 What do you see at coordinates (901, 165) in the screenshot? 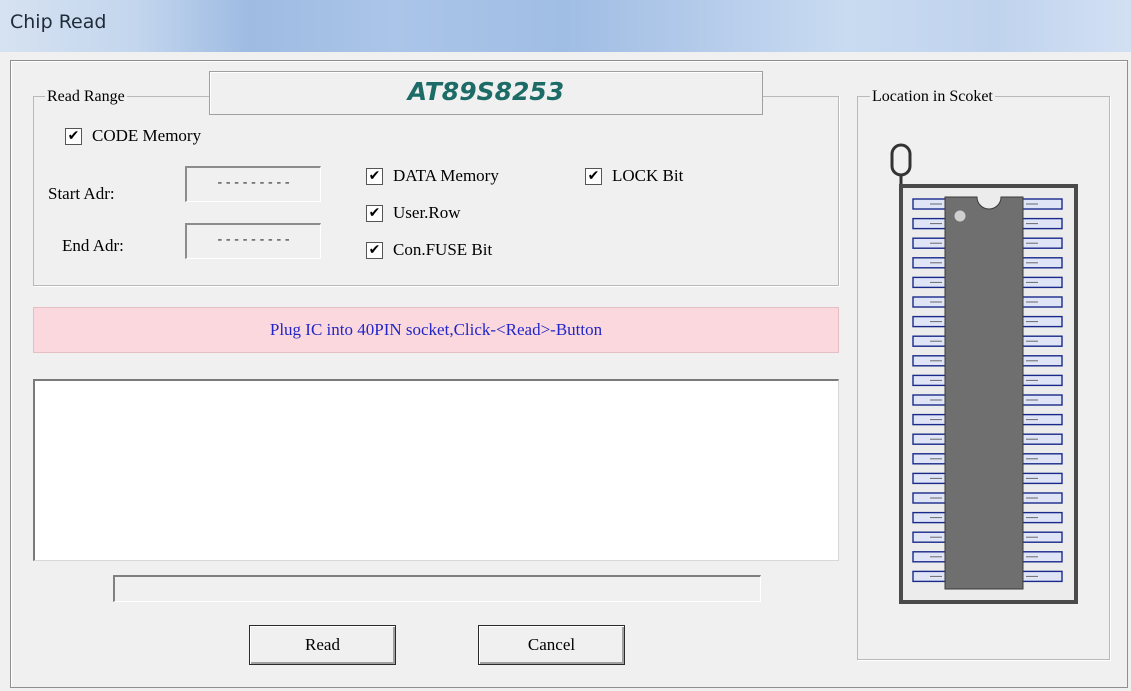
I see `socket-lever-icon` at bounding box center [901, 165].